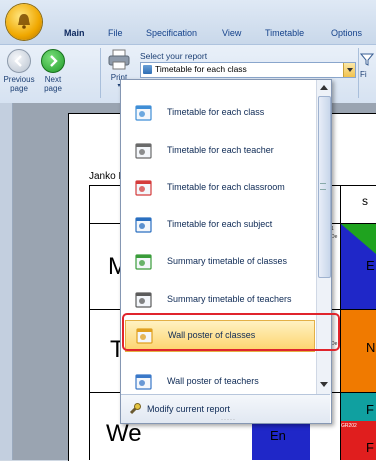  What do you see at coordinates (370, 265) in the screenshot?
I see `lesson-label: E` at bounding box center [370, 265].